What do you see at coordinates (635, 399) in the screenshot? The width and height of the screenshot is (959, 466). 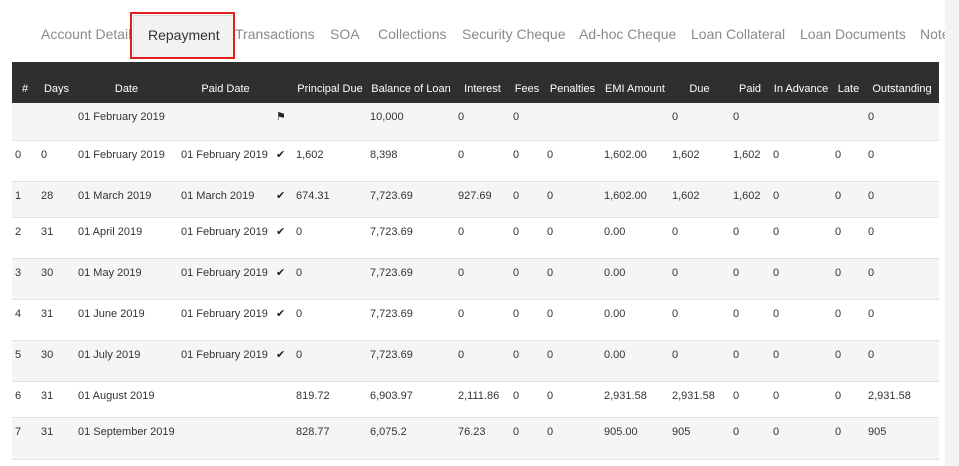 I see `cell-emi-amount: 2,931.58` at bounding box center [635, 399].